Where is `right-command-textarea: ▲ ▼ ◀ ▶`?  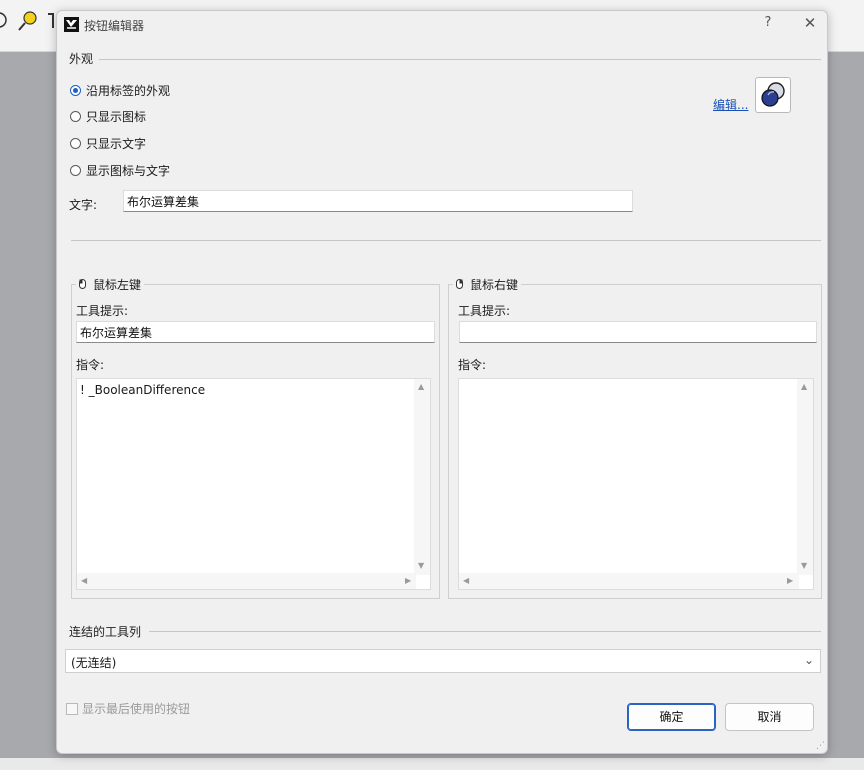 right-command-textarea: ▲ ▼ ◀ ▶ is located at coordinates (636, 484).